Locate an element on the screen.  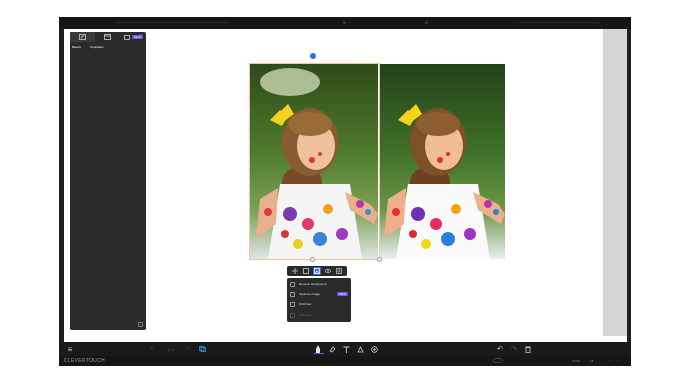
status-time-a: 13:03 is located at coordinates (576, 361).